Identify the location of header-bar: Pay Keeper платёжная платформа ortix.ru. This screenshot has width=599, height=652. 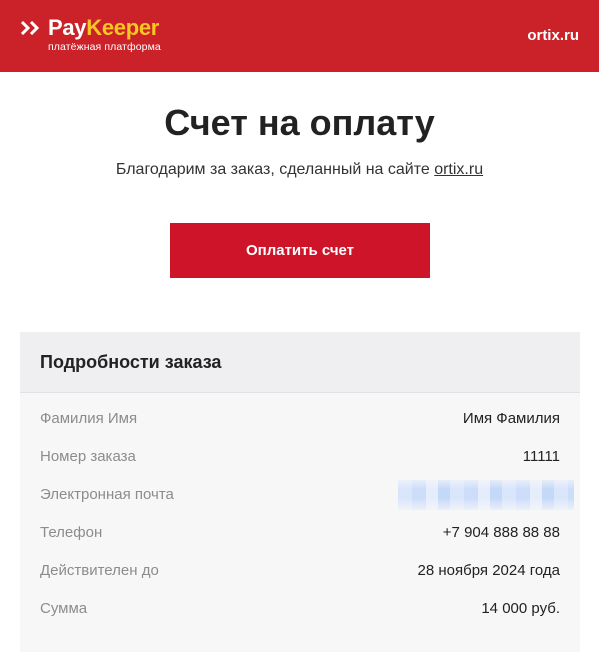
(299, 36).